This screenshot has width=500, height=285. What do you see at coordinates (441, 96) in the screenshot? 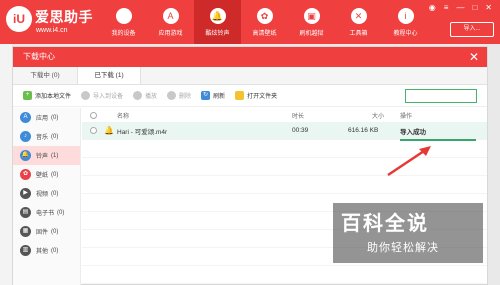
I see `search-input` at bounding box center [441, 96].